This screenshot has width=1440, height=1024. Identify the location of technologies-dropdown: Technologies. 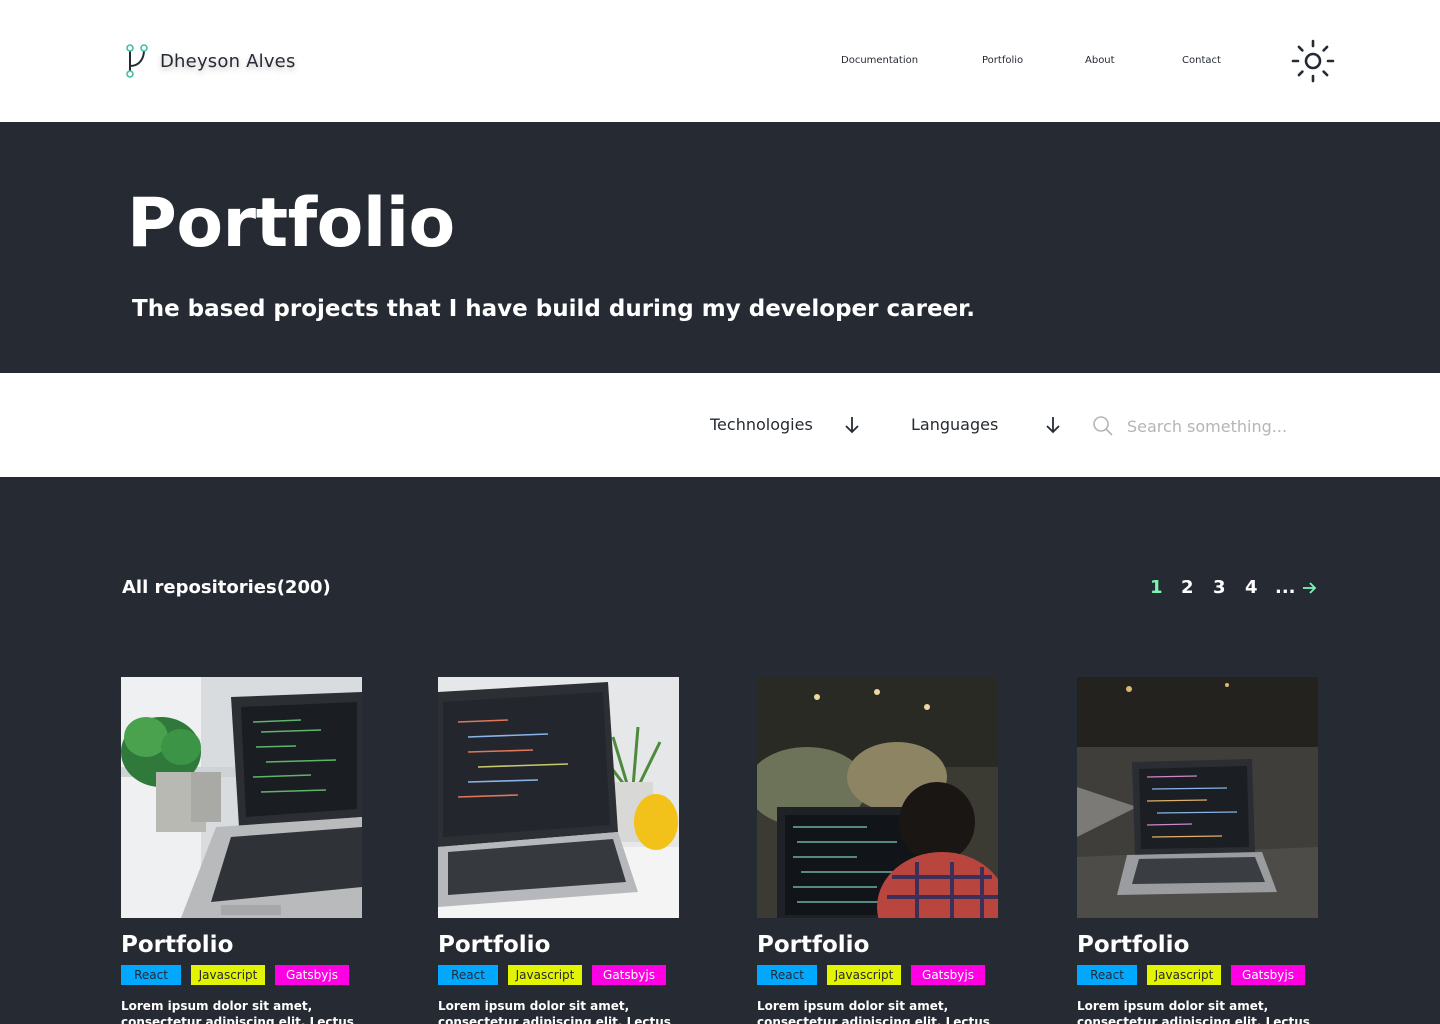
(761, 424).